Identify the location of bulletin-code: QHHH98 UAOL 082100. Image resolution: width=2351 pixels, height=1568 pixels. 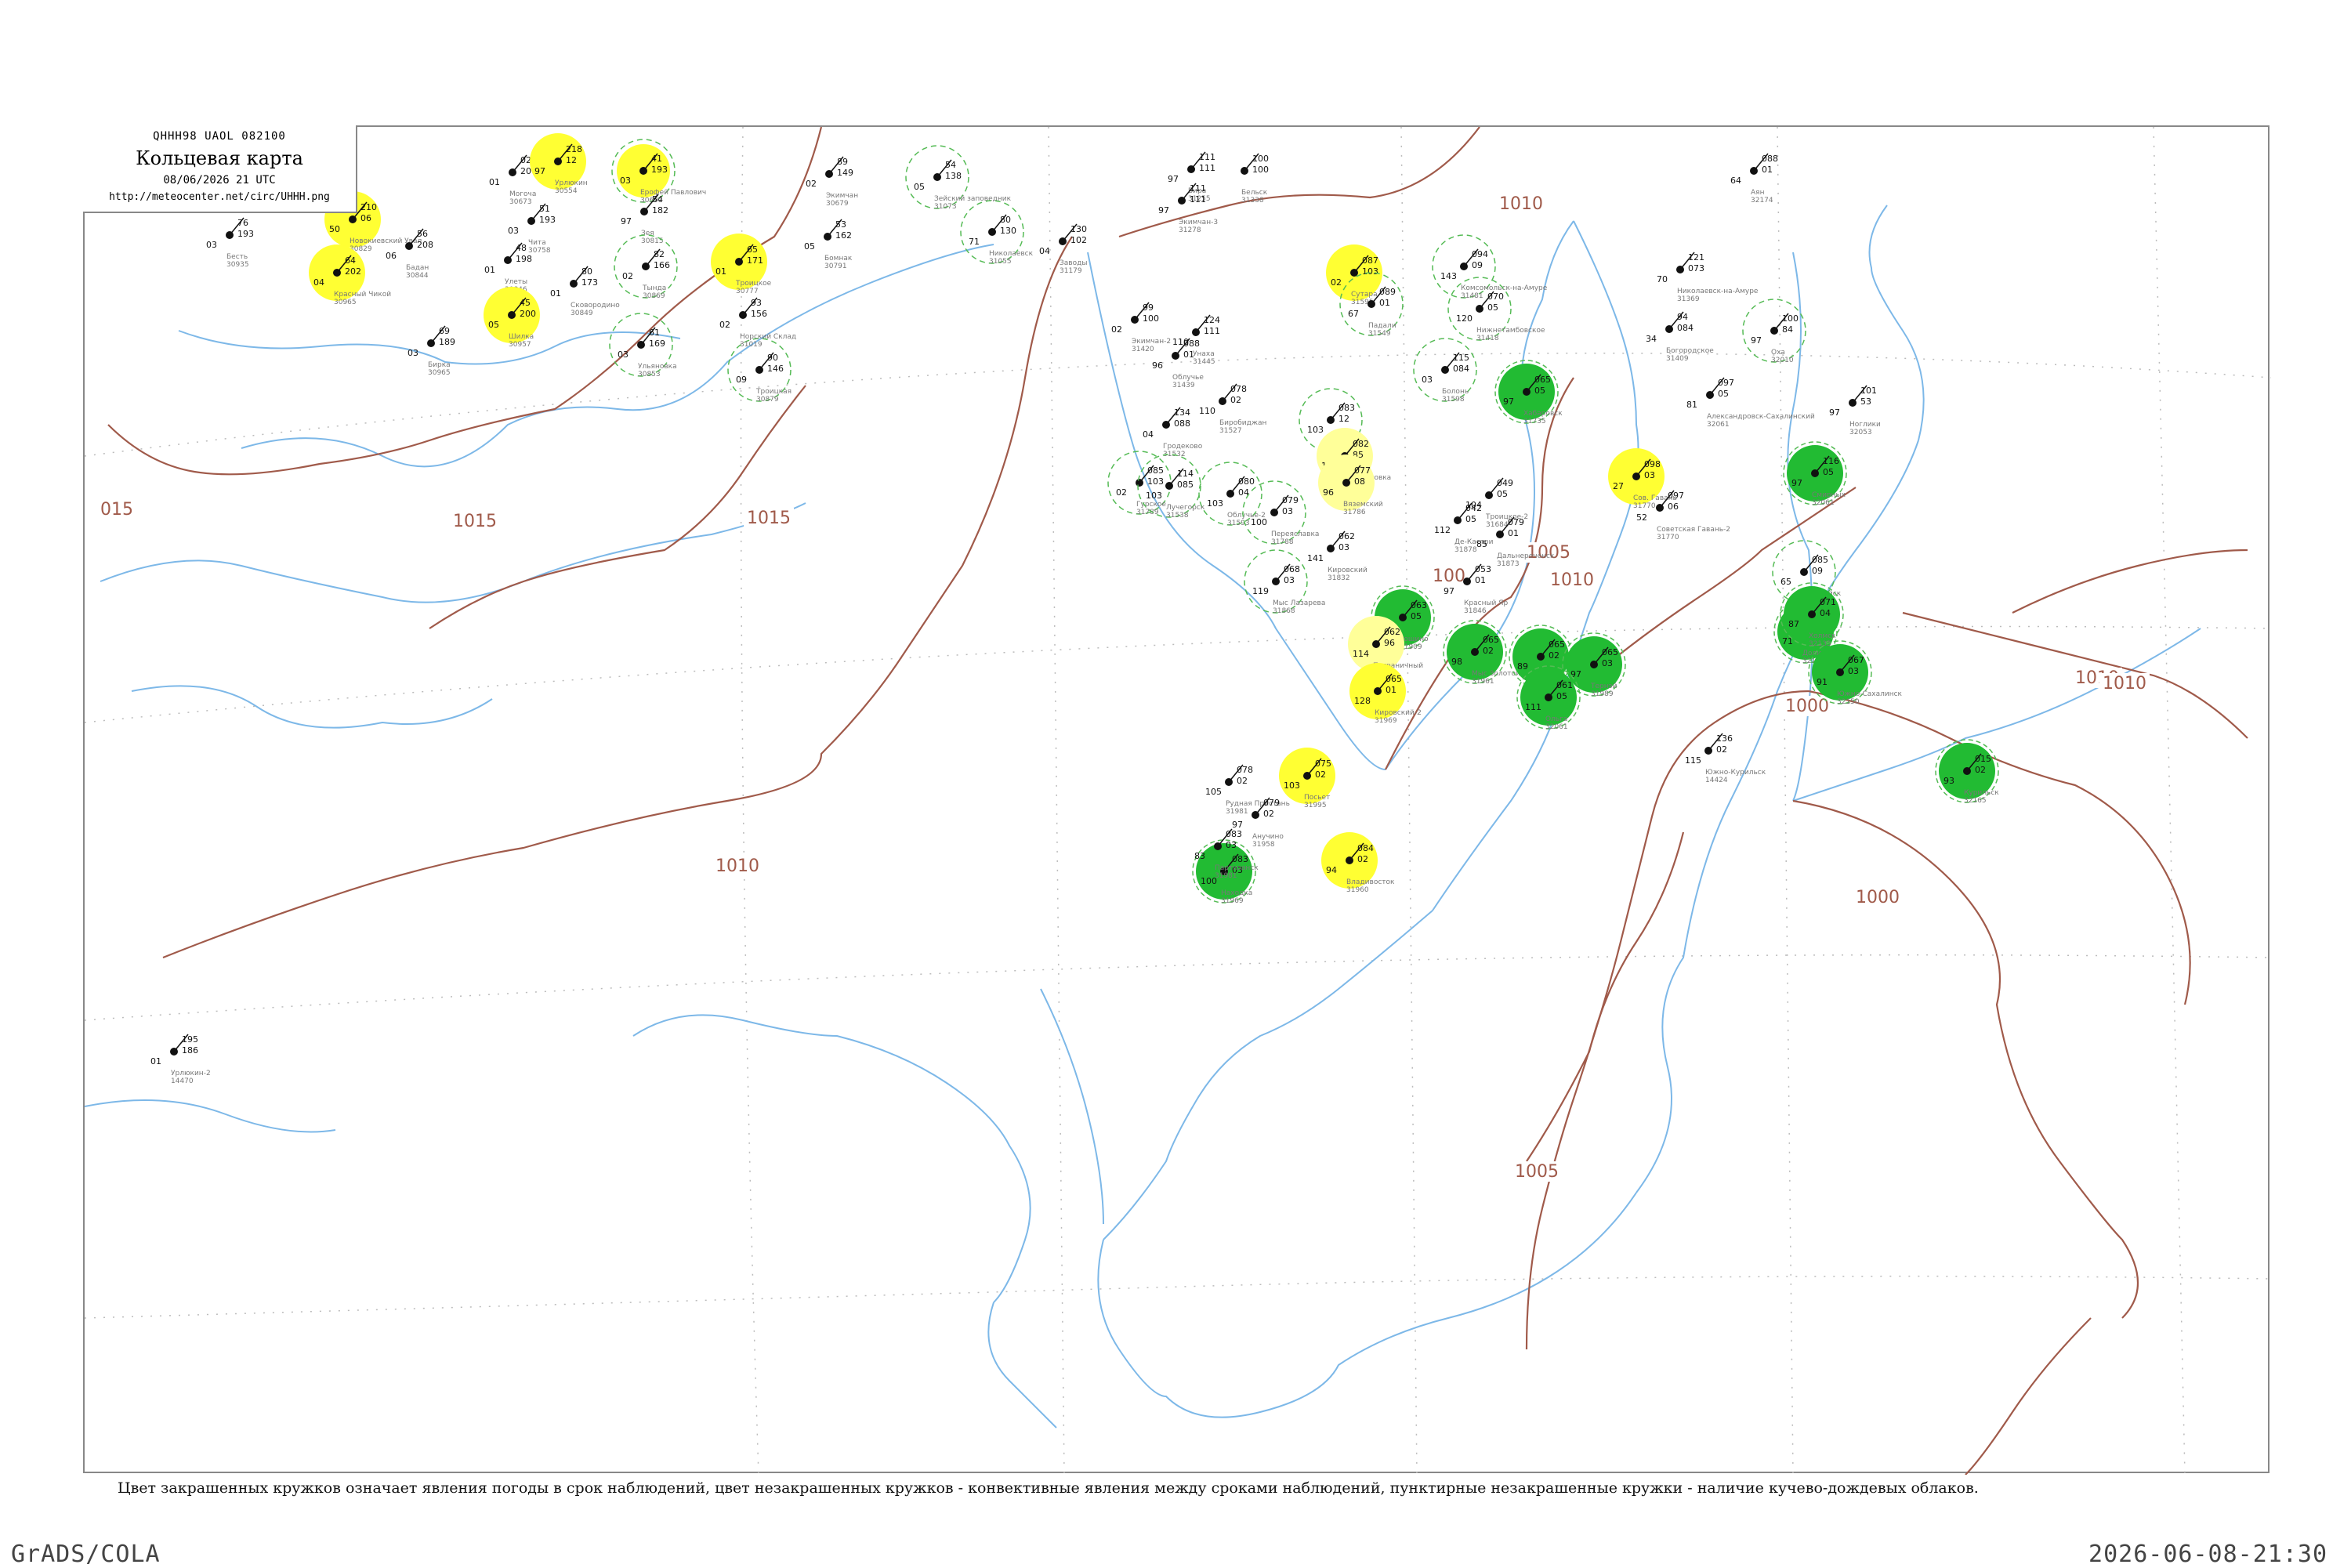
(219, 137).